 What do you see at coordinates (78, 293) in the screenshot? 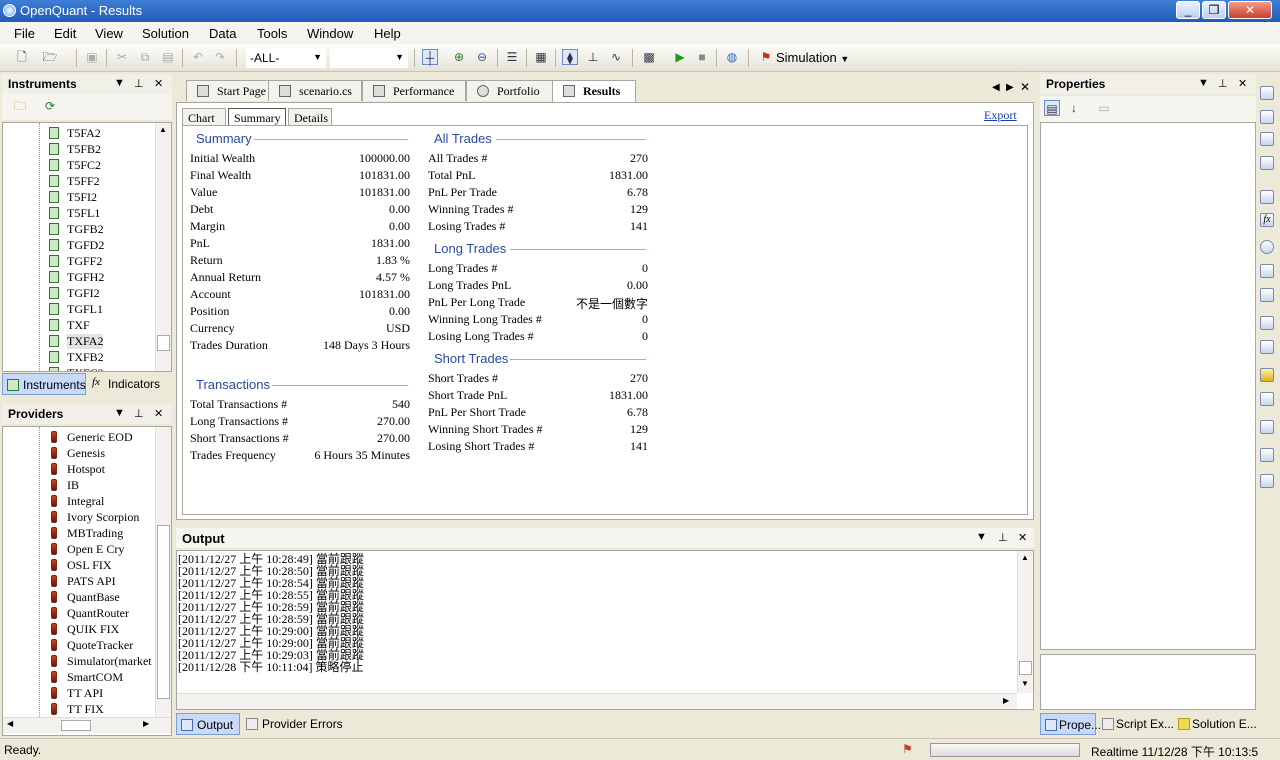
I see `instrument-item: TGFI2` at bounding box center [78, 293].